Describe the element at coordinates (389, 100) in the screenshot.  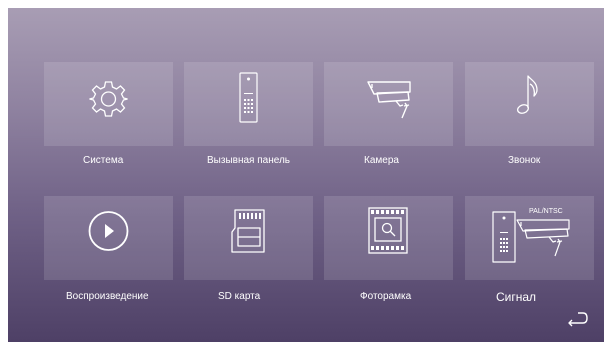
I see `cctv-camera-icon` at that location.